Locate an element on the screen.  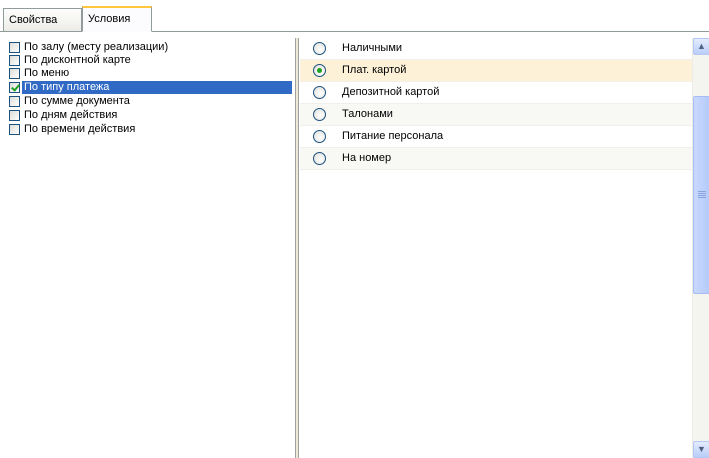
payment-option-staff-meals: Питание персонала is located at coordinates (496, 137).